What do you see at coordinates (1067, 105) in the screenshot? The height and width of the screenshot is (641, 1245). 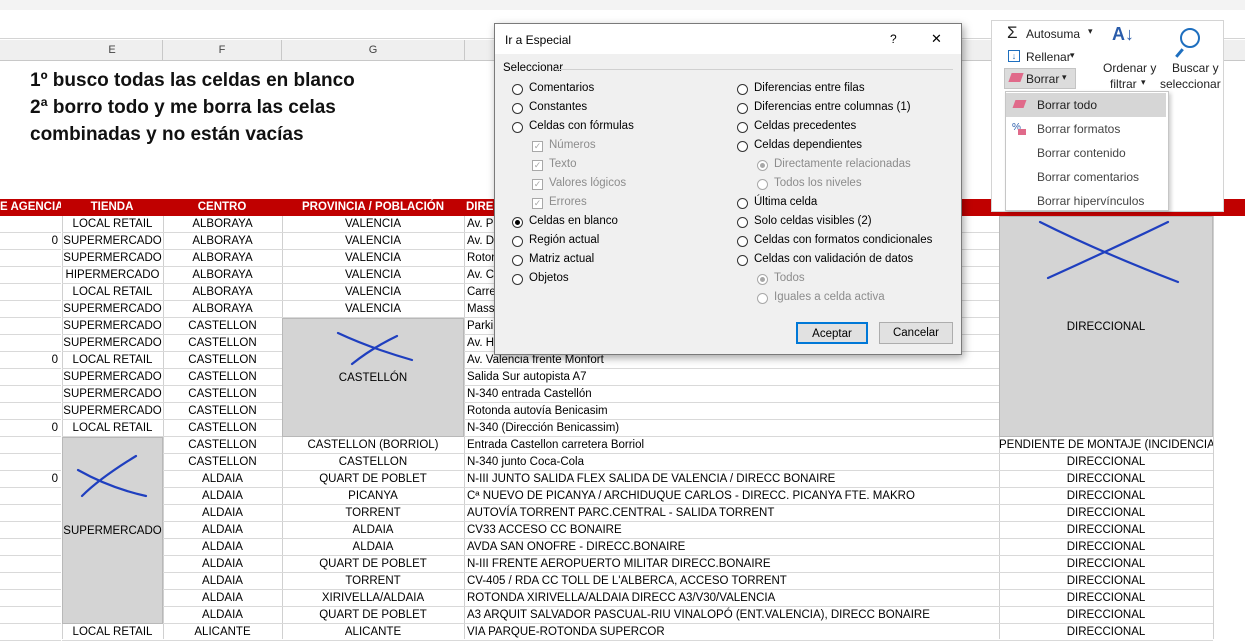 I see `menu-item-clear-all: Borrar todo` at bounding box center [1067, 105].